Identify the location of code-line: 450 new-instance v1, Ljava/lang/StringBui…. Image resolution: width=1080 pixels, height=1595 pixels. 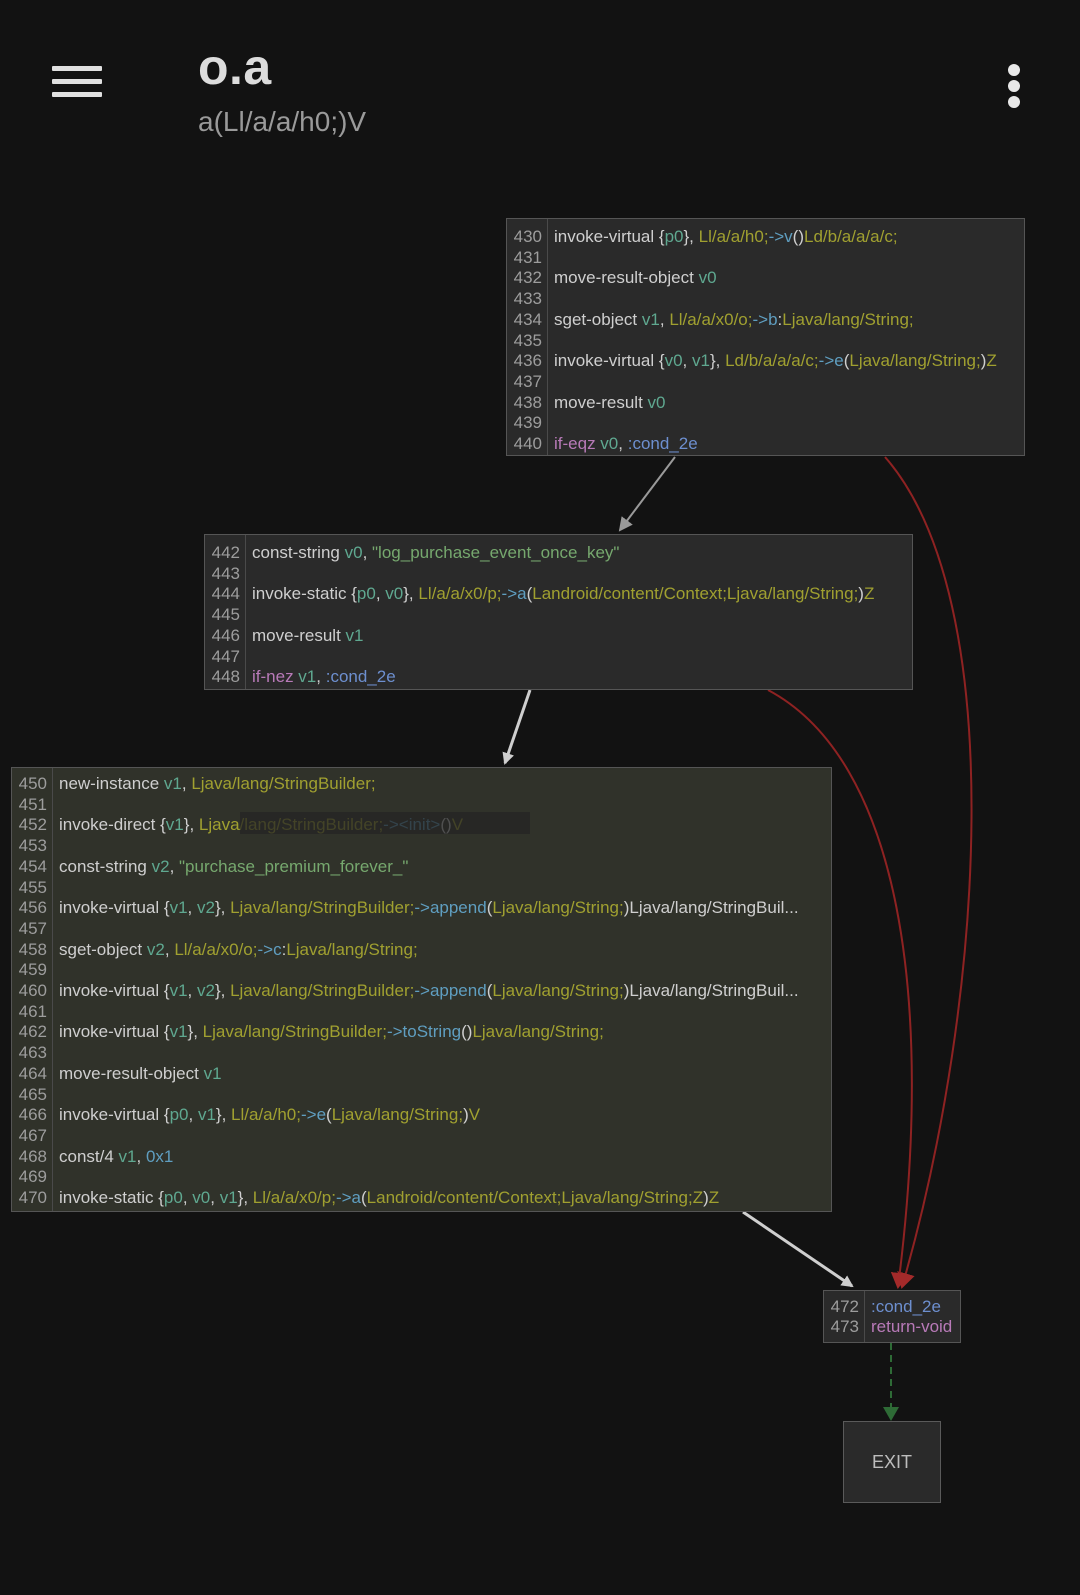
(421, 784).